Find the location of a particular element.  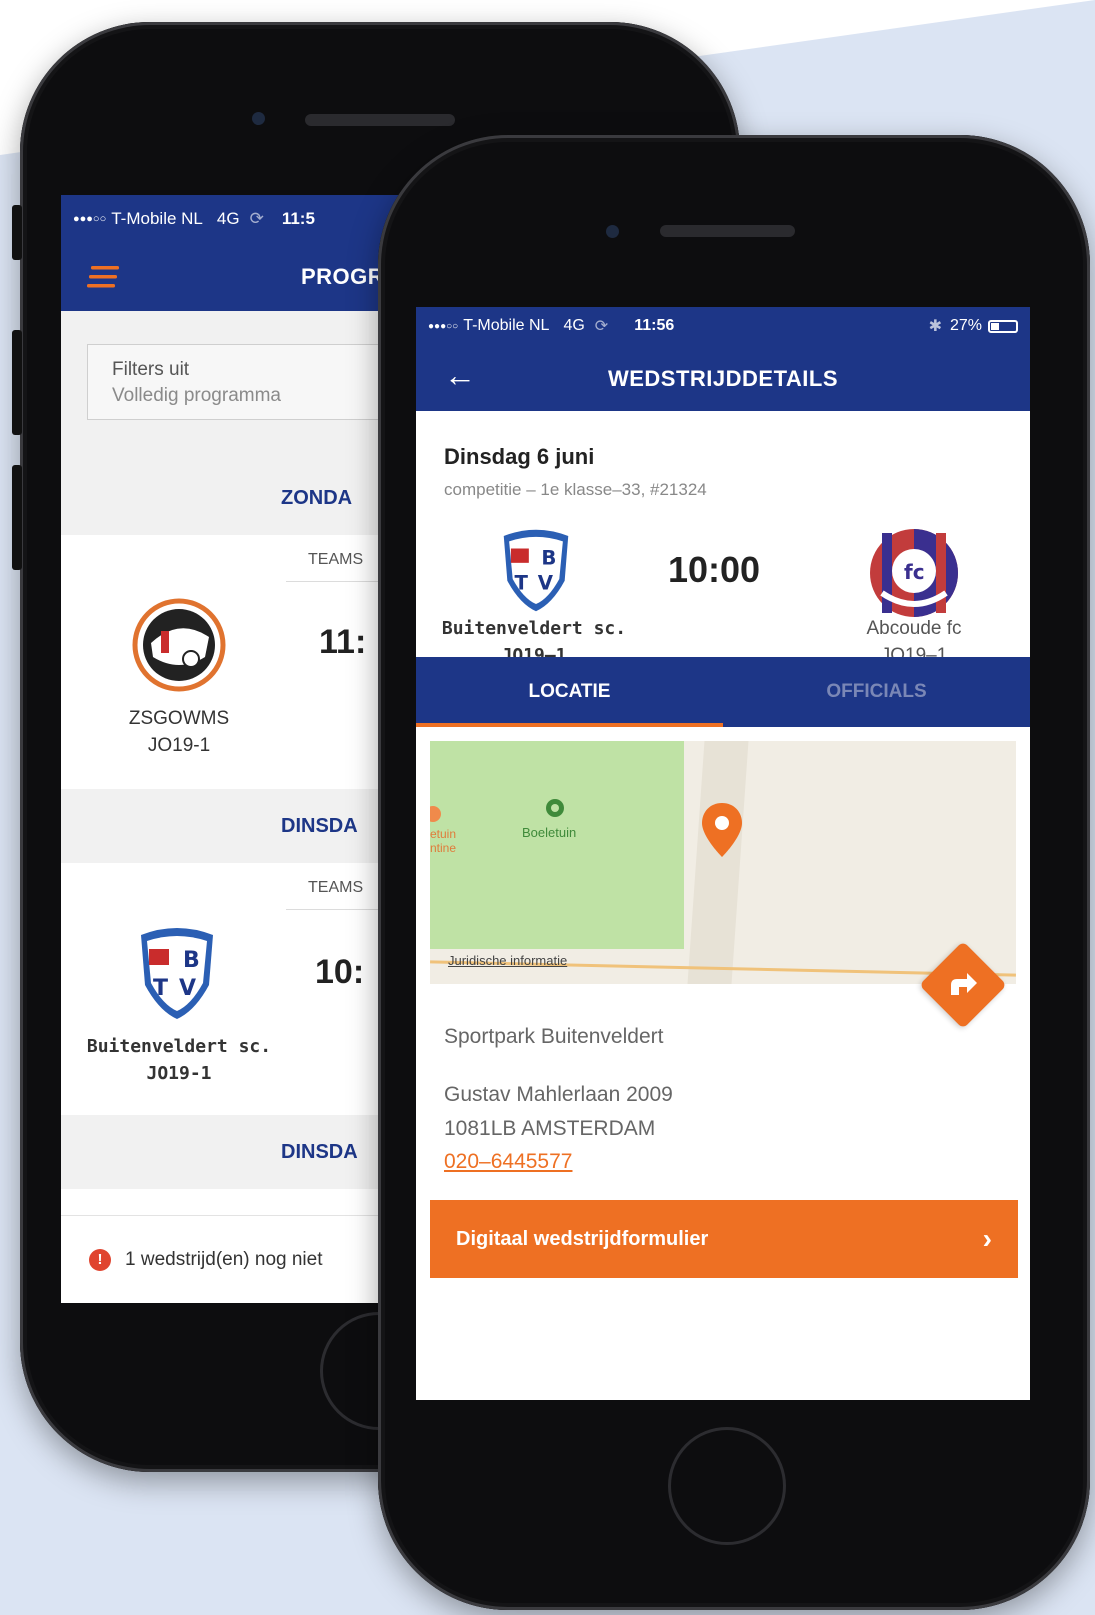

page-title: PROGR is located at coordinates (343, 276).